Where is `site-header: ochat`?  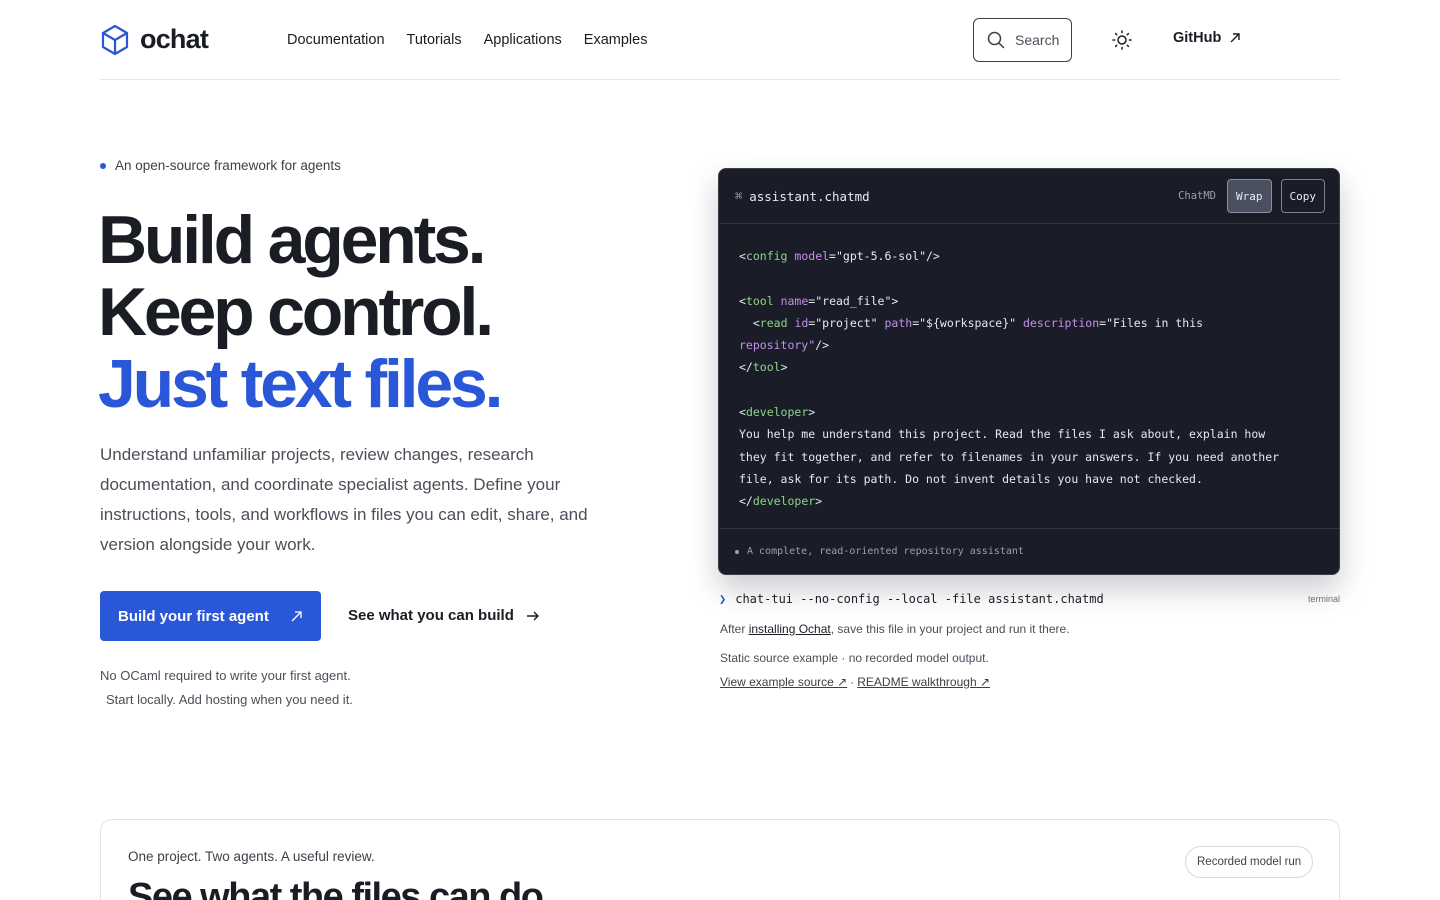 site-header: ochat is located at coordinates (720, 40).